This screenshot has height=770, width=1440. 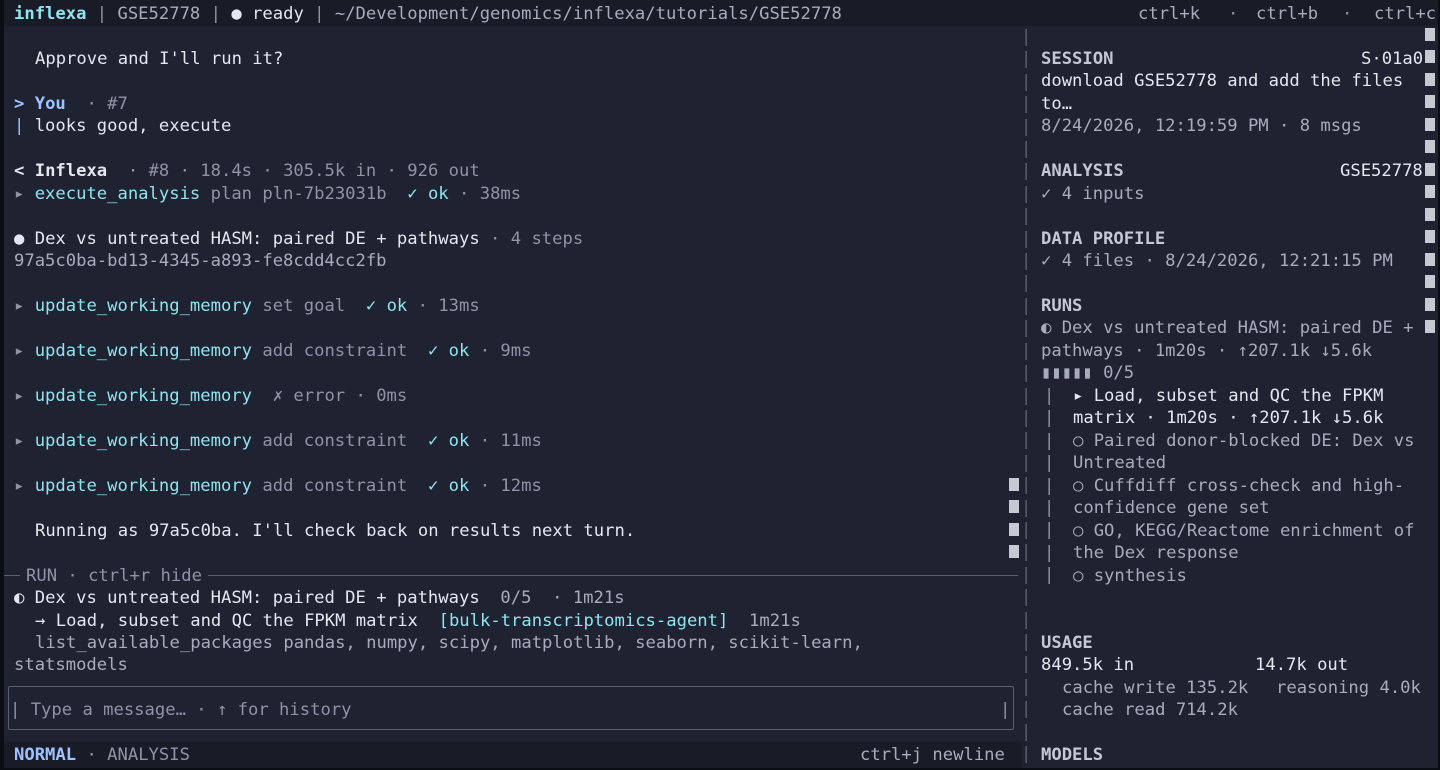 What do you see at coordinates (583, 621) in the screenshot?
I see `agent-tag: [bulk-transcriptomics-agent]` at bounding box center [583, 621].